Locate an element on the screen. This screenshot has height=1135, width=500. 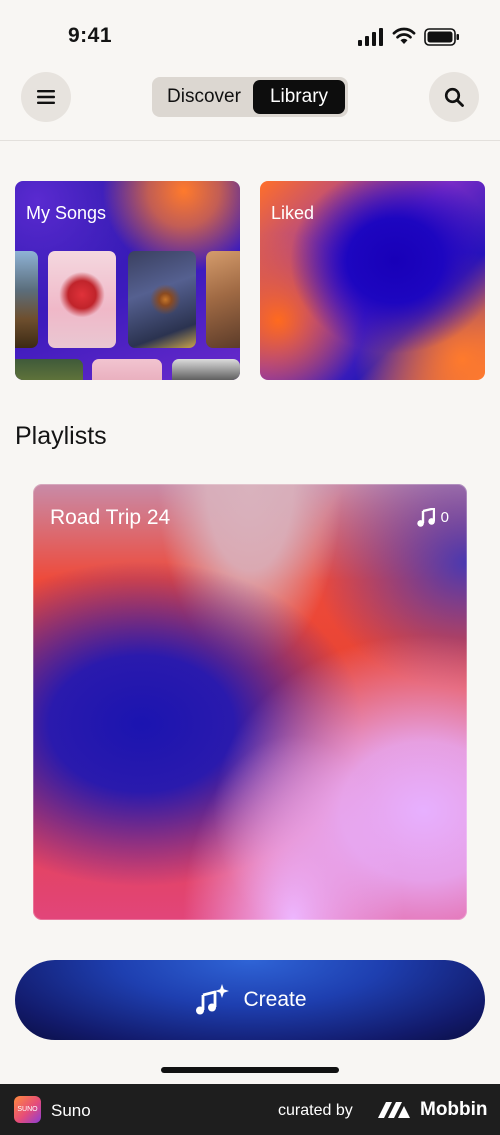
status-bar: 9:41 is located at coordinates (250, 35).